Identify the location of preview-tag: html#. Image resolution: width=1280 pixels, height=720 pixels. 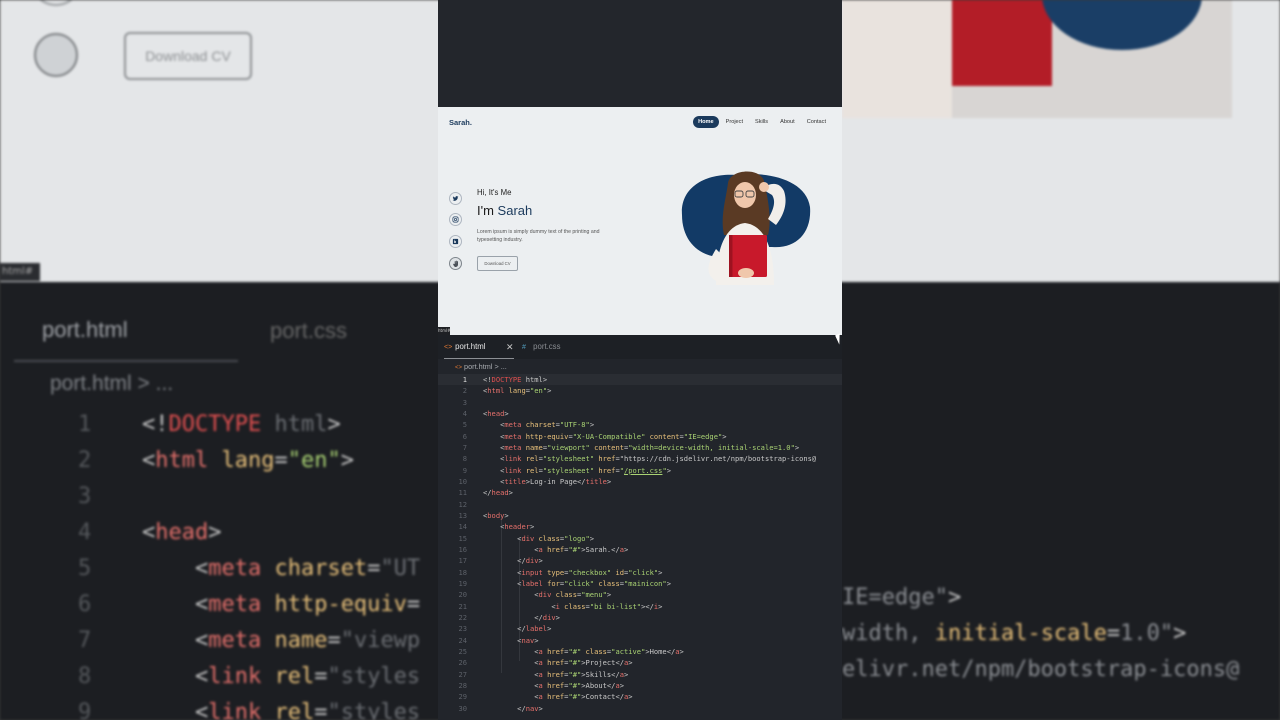
(444, 331).